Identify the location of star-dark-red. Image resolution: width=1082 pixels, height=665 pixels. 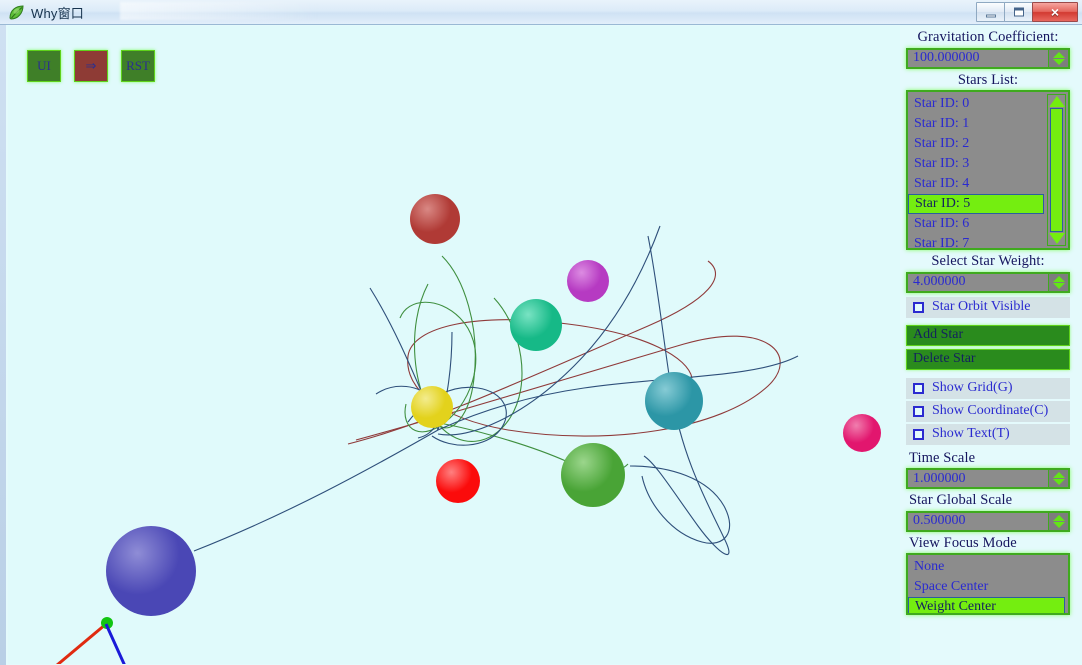
(435, 219).